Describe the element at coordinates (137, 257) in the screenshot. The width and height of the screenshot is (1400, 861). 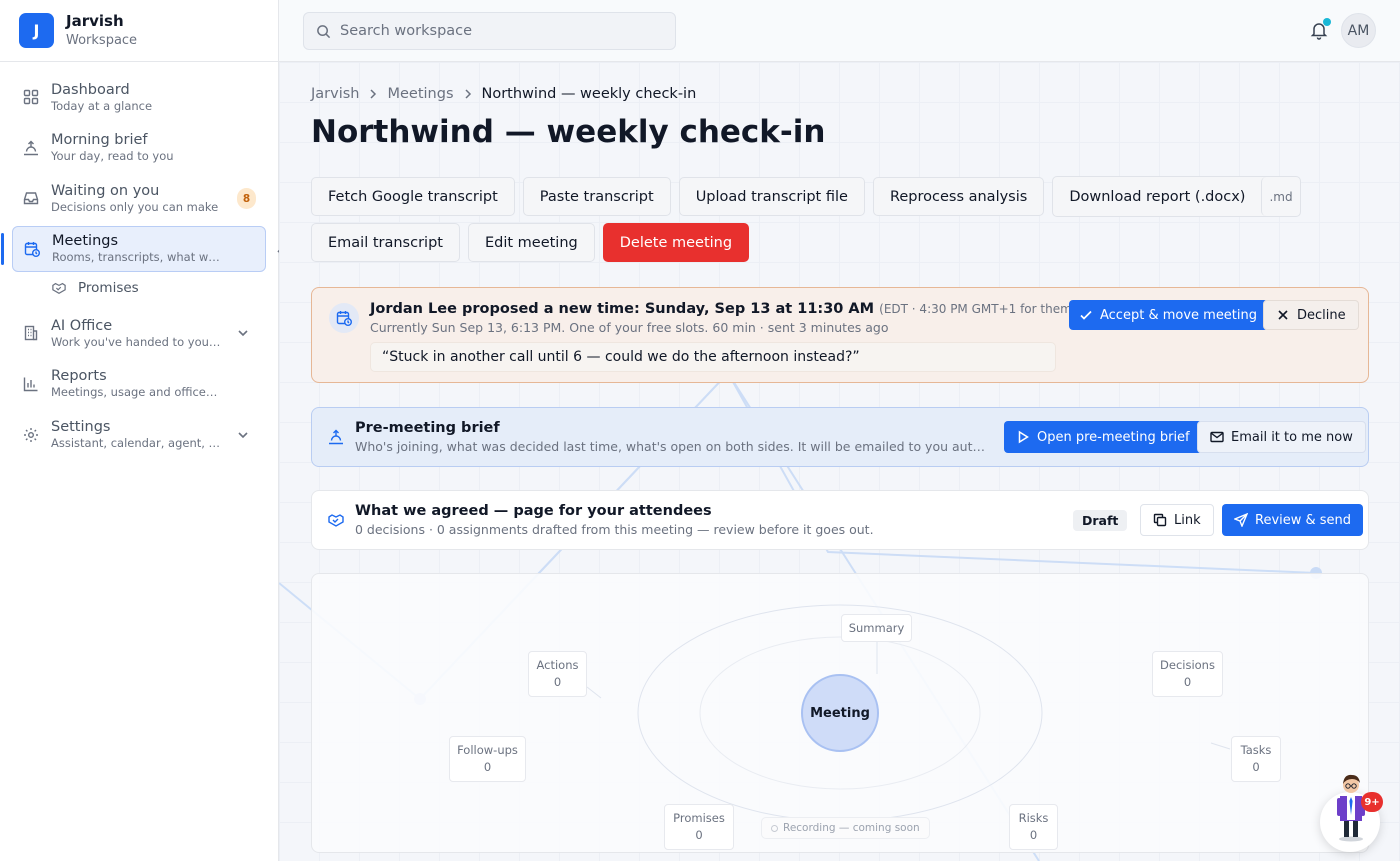
I see `sidebar-item-desc: Rooms, transcripts, what was agreed` at that location.